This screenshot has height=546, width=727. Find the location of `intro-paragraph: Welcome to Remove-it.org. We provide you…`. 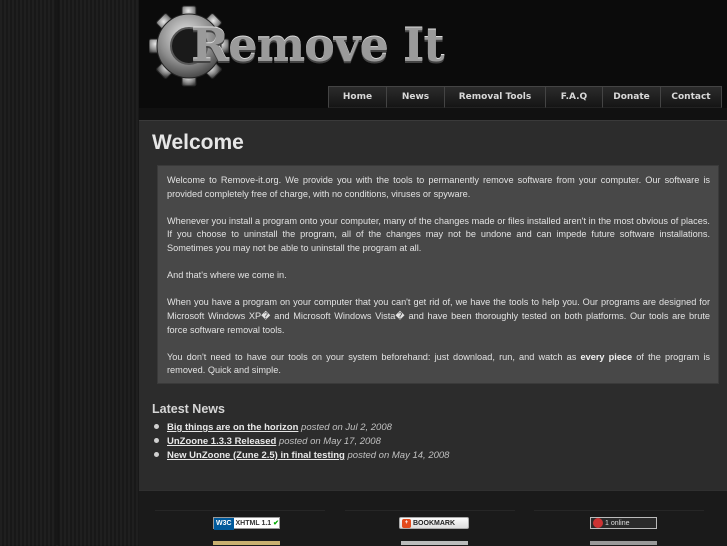

intro-paragraph: Welcome to Remove-it.org. We provide you… is located at coordinates (438, 187).